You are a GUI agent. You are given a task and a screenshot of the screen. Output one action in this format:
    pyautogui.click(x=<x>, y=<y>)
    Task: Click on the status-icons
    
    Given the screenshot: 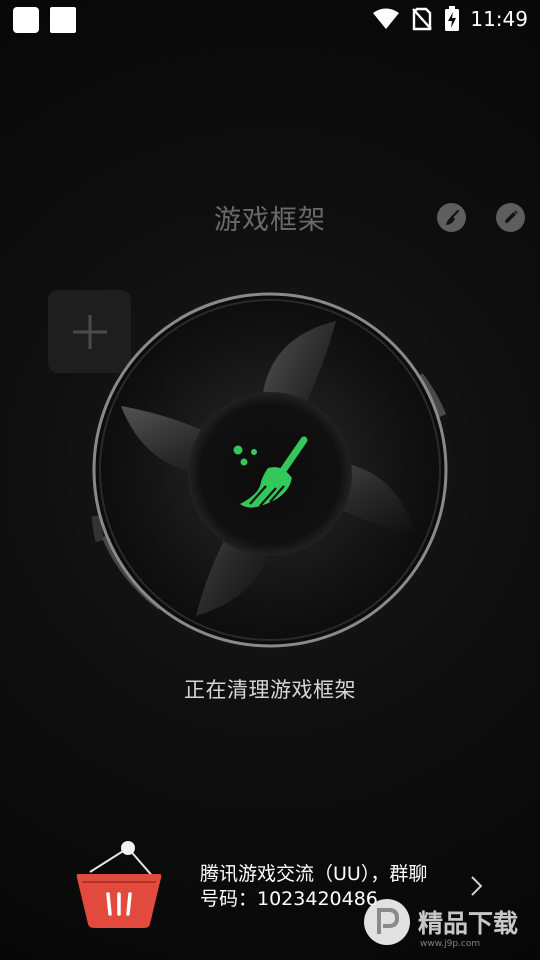 What is the action you would take?
    pyautogui.click(x=416, y=19)
    